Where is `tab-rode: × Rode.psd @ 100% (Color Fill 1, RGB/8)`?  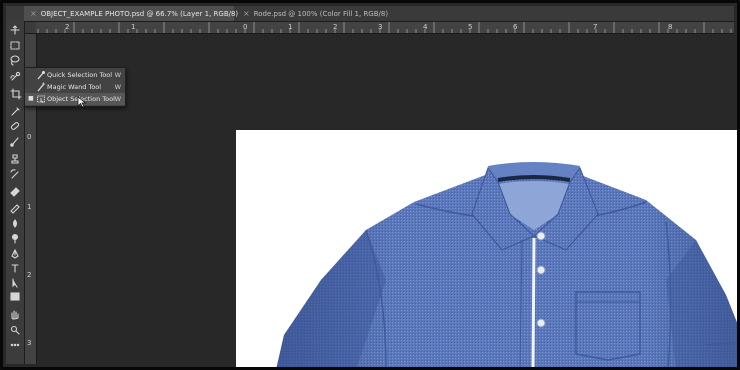 tab-rode: × Rode.psd @ 100% (Color Fill 1, RGB/8) is located at coordinates (334, 13).